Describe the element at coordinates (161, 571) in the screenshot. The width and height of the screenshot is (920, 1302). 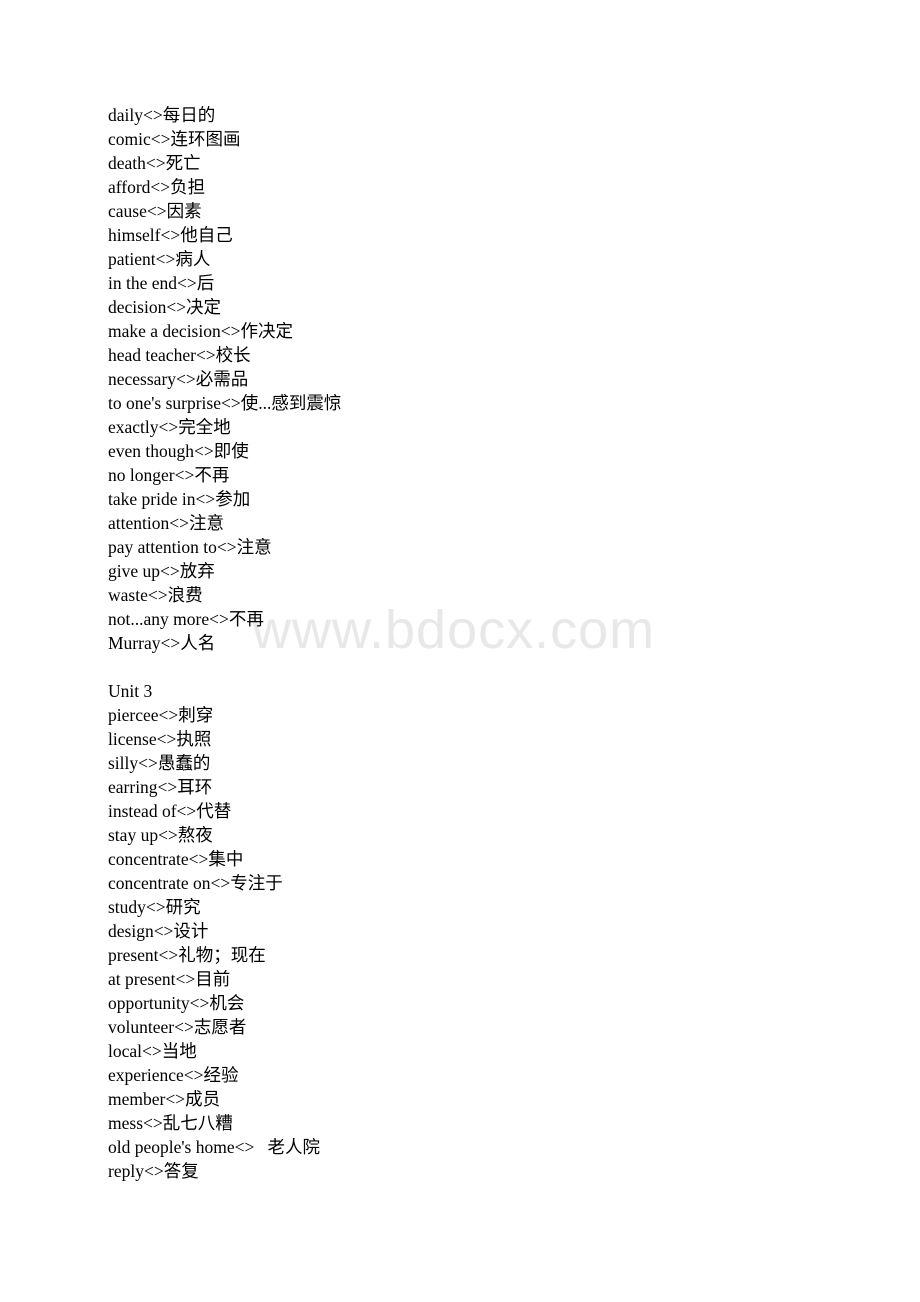
I see `vocabulary-entry: give up<>放弃` at that location.